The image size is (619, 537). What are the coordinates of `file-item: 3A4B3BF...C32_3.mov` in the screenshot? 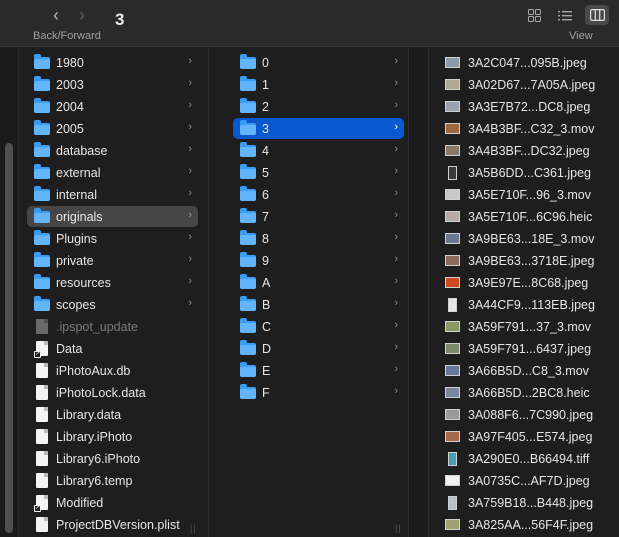 It's located at (529, 128).